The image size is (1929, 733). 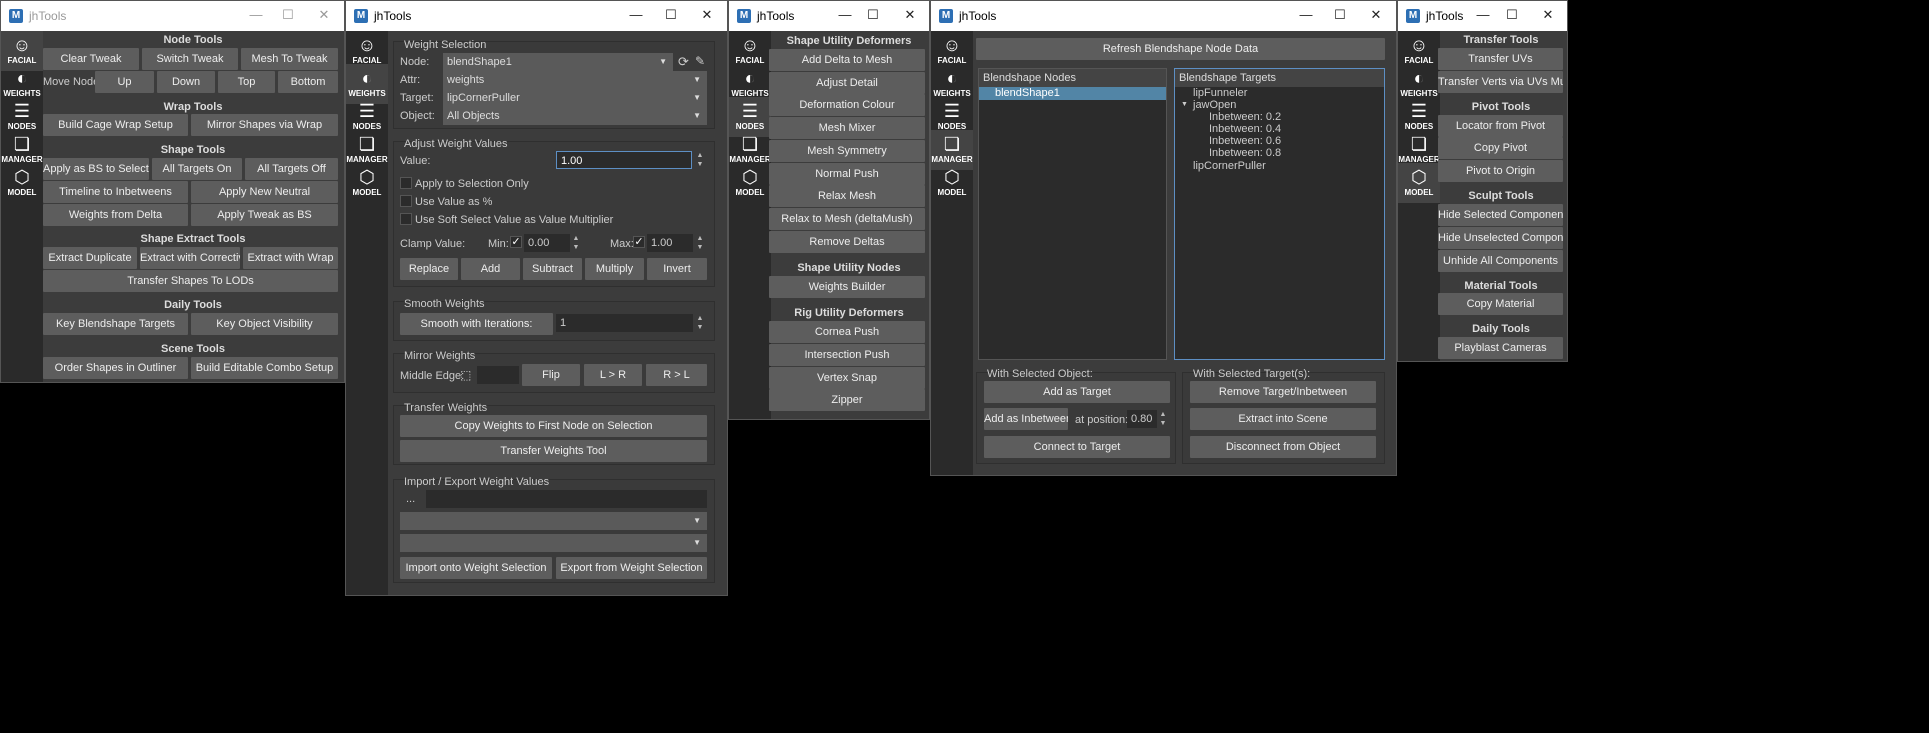 What do you see at coordinates (700, 323) in the screenshot?
I see `iterations-spinner: ▲ ▼` at bounding box center [700, 323].